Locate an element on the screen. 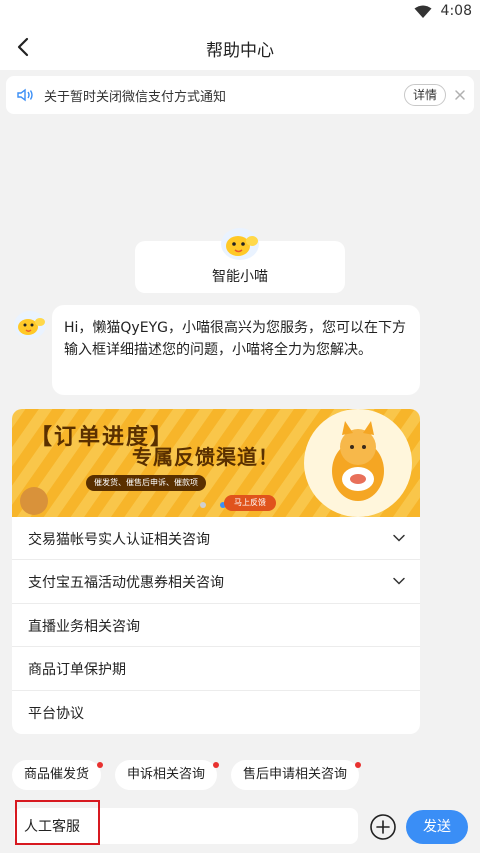 This screenshot has width=480, height=853. chip-label: 售后申请相关咨询 is located at coordinates (295, 774).